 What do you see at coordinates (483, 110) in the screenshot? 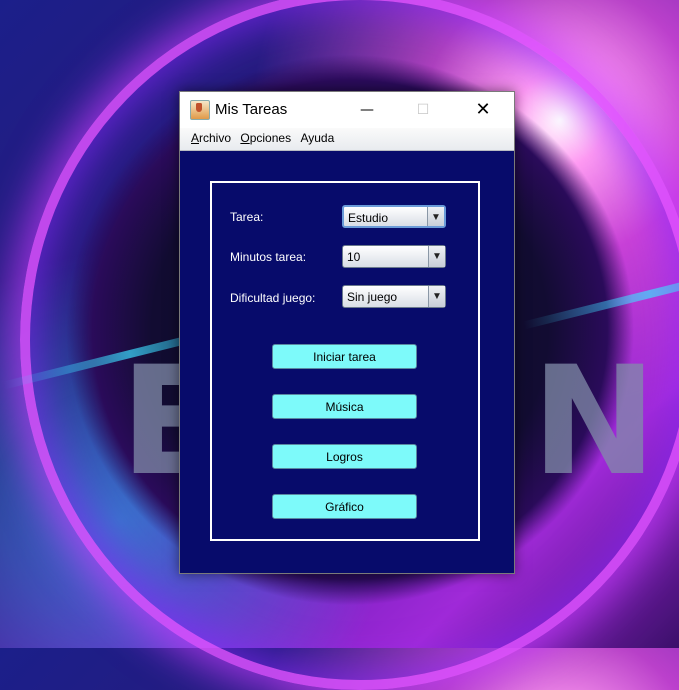
I see `close-button: ✕` at bounding box center [483, 110].